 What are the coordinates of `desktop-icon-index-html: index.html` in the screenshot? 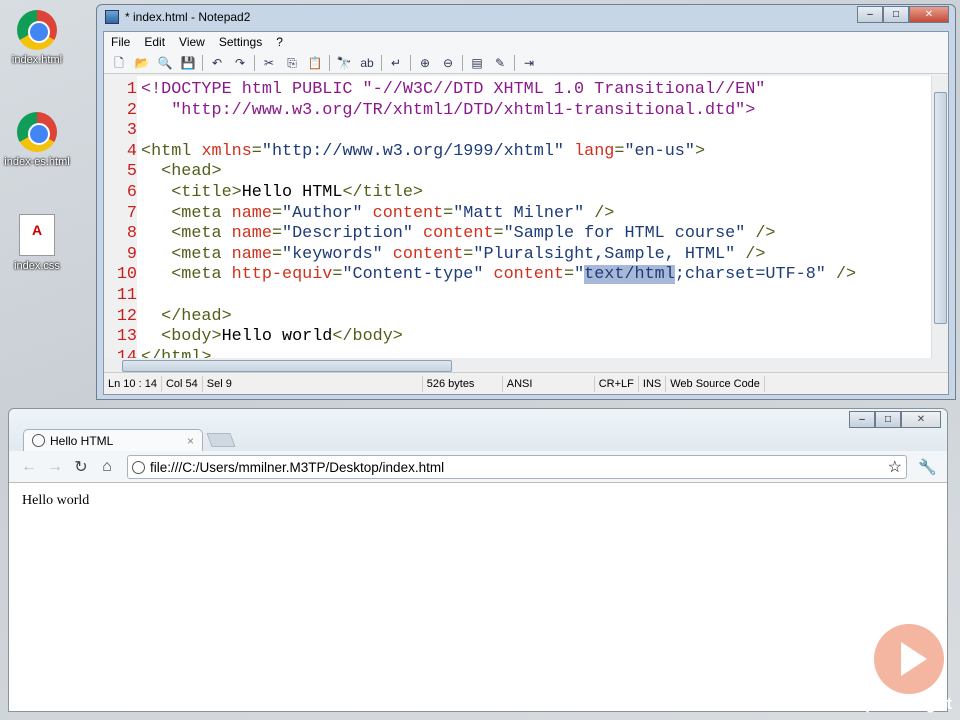 It's located at (37, 38).